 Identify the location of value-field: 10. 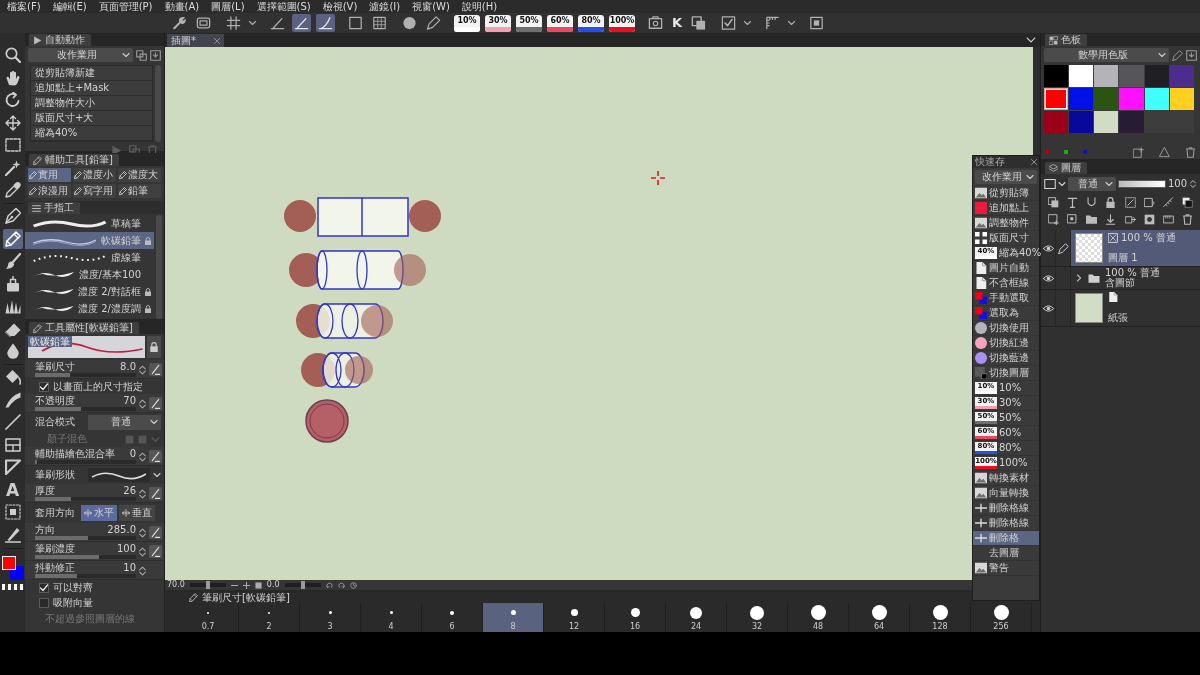
(129, 568).